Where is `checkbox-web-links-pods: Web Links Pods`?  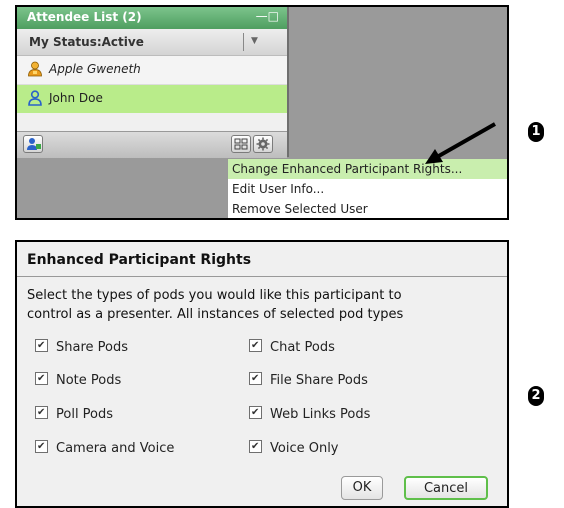
checkbox-web-links-pods: Web Links Pods is located at coordinates (310, 414).